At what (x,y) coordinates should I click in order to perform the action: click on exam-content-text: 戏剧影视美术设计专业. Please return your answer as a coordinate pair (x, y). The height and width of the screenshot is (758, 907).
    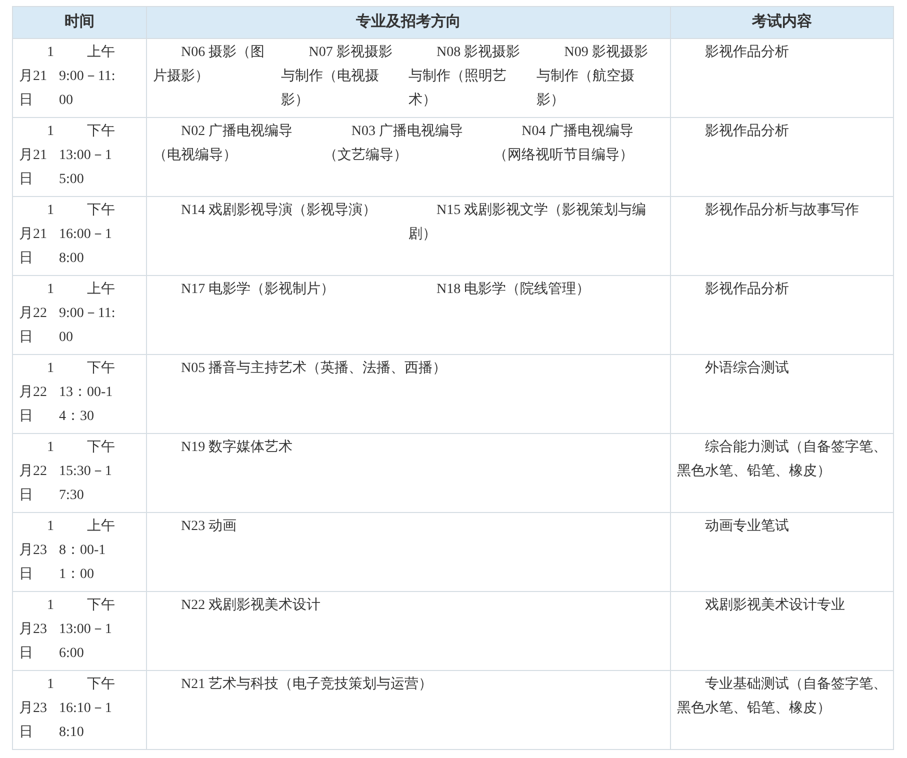
    Looking at the image, I should click on (775, 605).